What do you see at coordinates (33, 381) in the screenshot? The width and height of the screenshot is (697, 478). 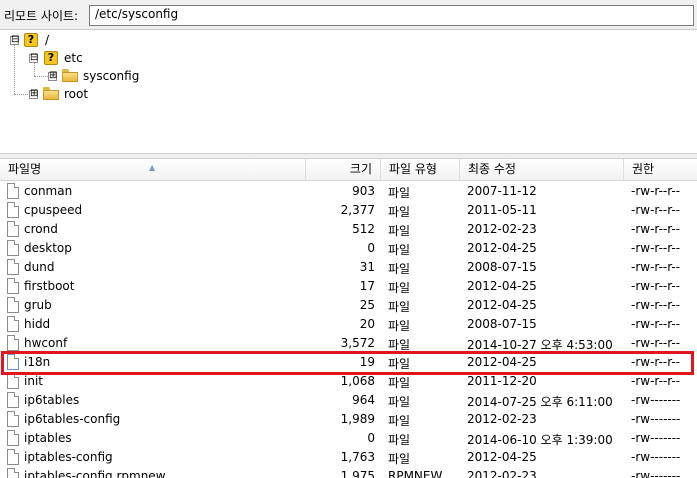 I see `file-name: init` at bounding box center [33, 381].